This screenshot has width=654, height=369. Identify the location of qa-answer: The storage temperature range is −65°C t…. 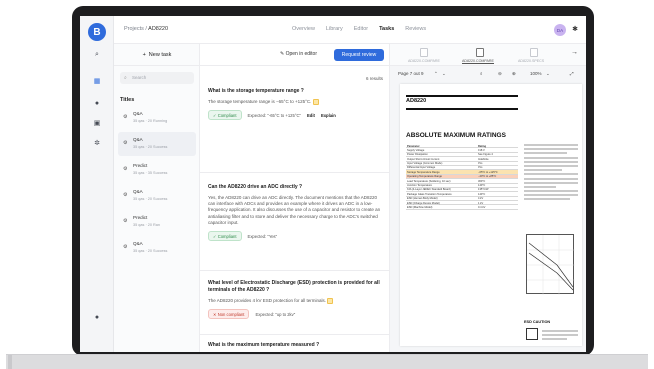
(260, 102).